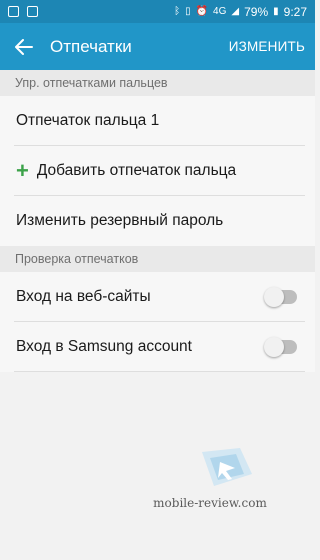 The image size is (320, 560). Describe the element at coordinates (235, 11) in the screenshot. I see `signal-icon: ◢` at that location.